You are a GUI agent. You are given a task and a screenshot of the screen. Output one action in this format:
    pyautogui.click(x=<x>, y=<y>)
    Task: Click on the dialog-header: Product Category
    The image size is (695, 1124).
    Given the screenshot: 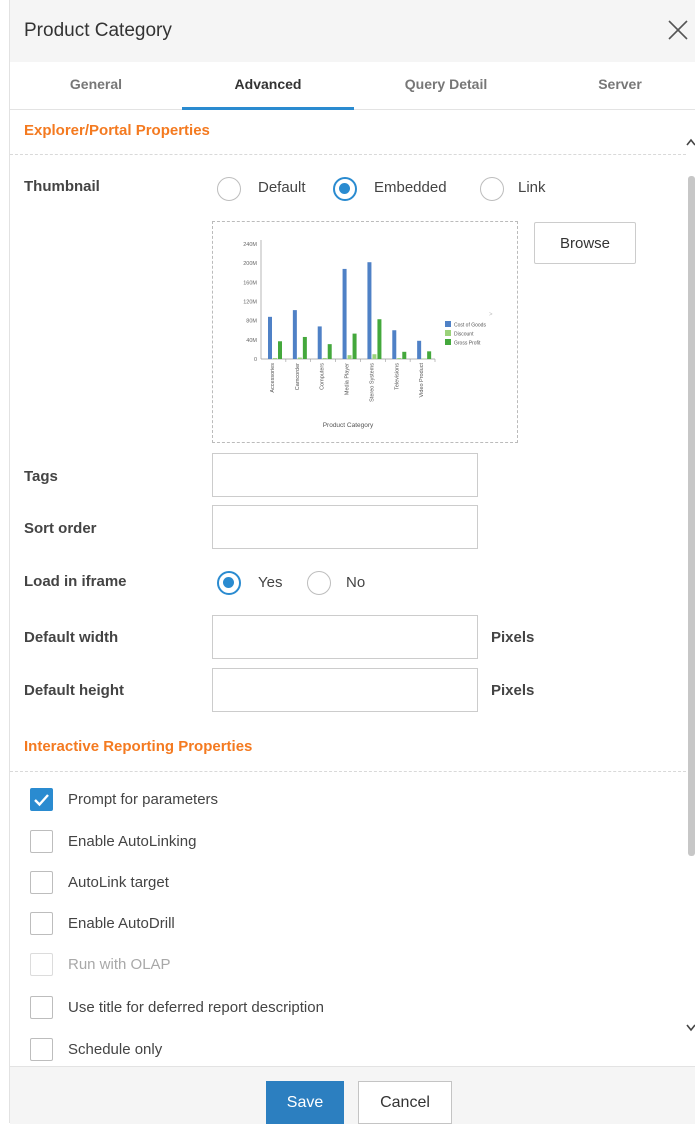 What is the action you would take?
    pyautogui.click(x=352, y=31)
    